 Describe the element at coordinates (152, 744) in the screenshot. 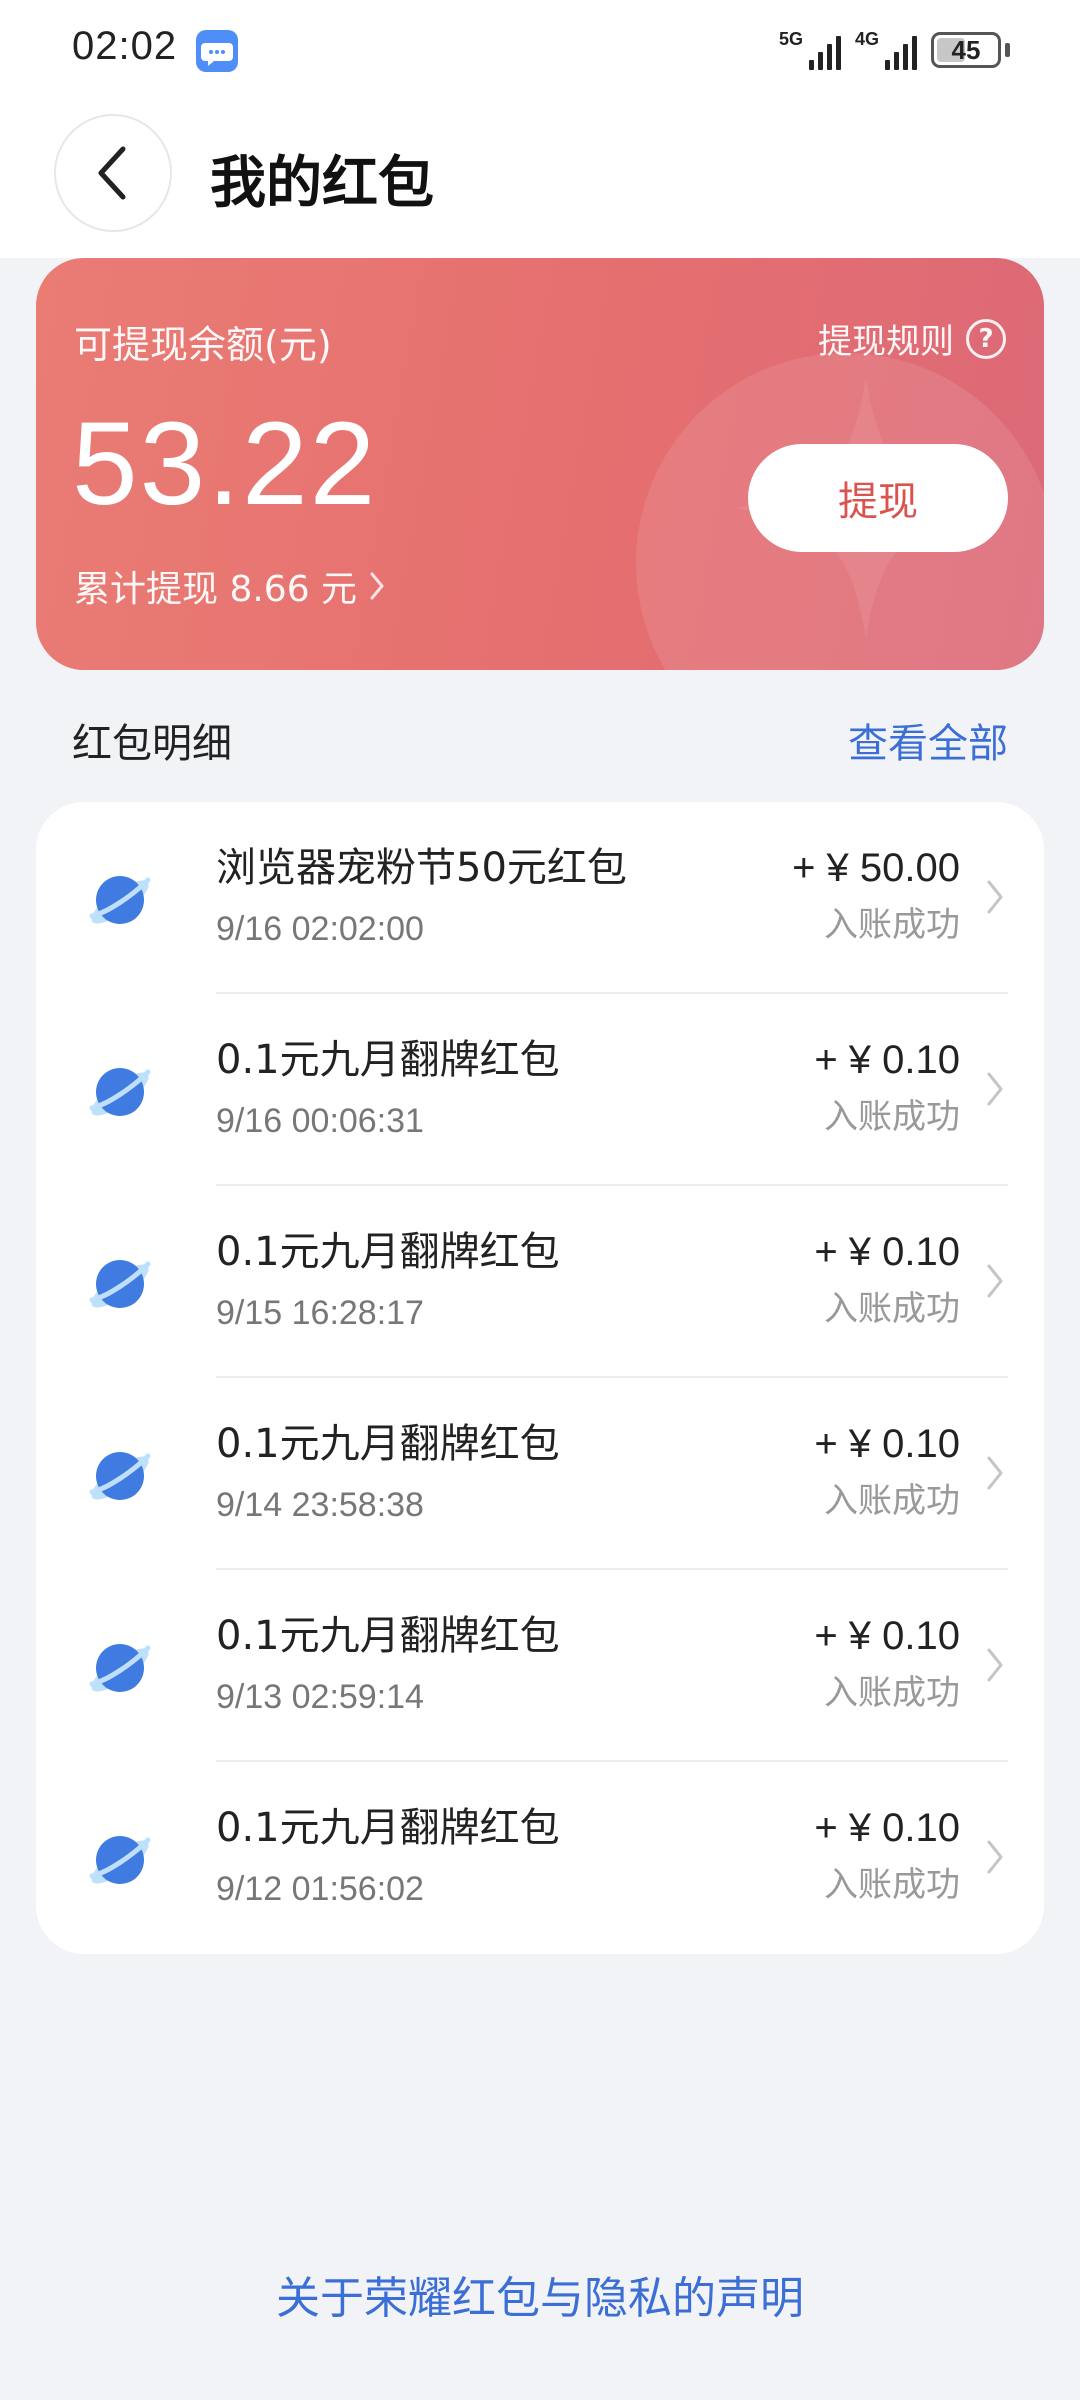

I see `details-section-title: 红包明细` at that location.